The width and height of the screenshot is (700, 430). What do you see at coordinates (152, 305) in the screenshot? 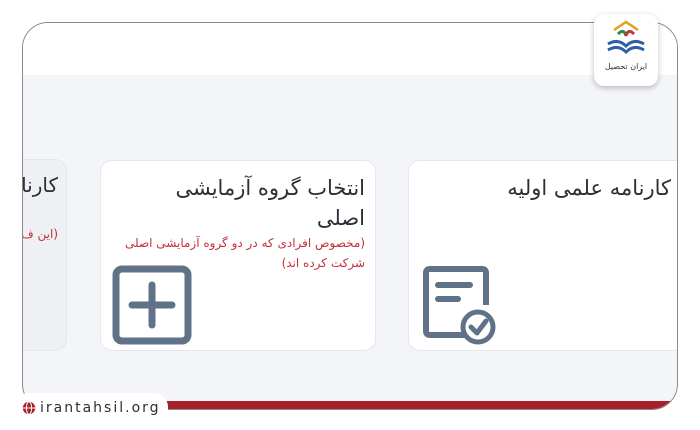
I see `plus-square-icon` at bounding box center [152, 305].